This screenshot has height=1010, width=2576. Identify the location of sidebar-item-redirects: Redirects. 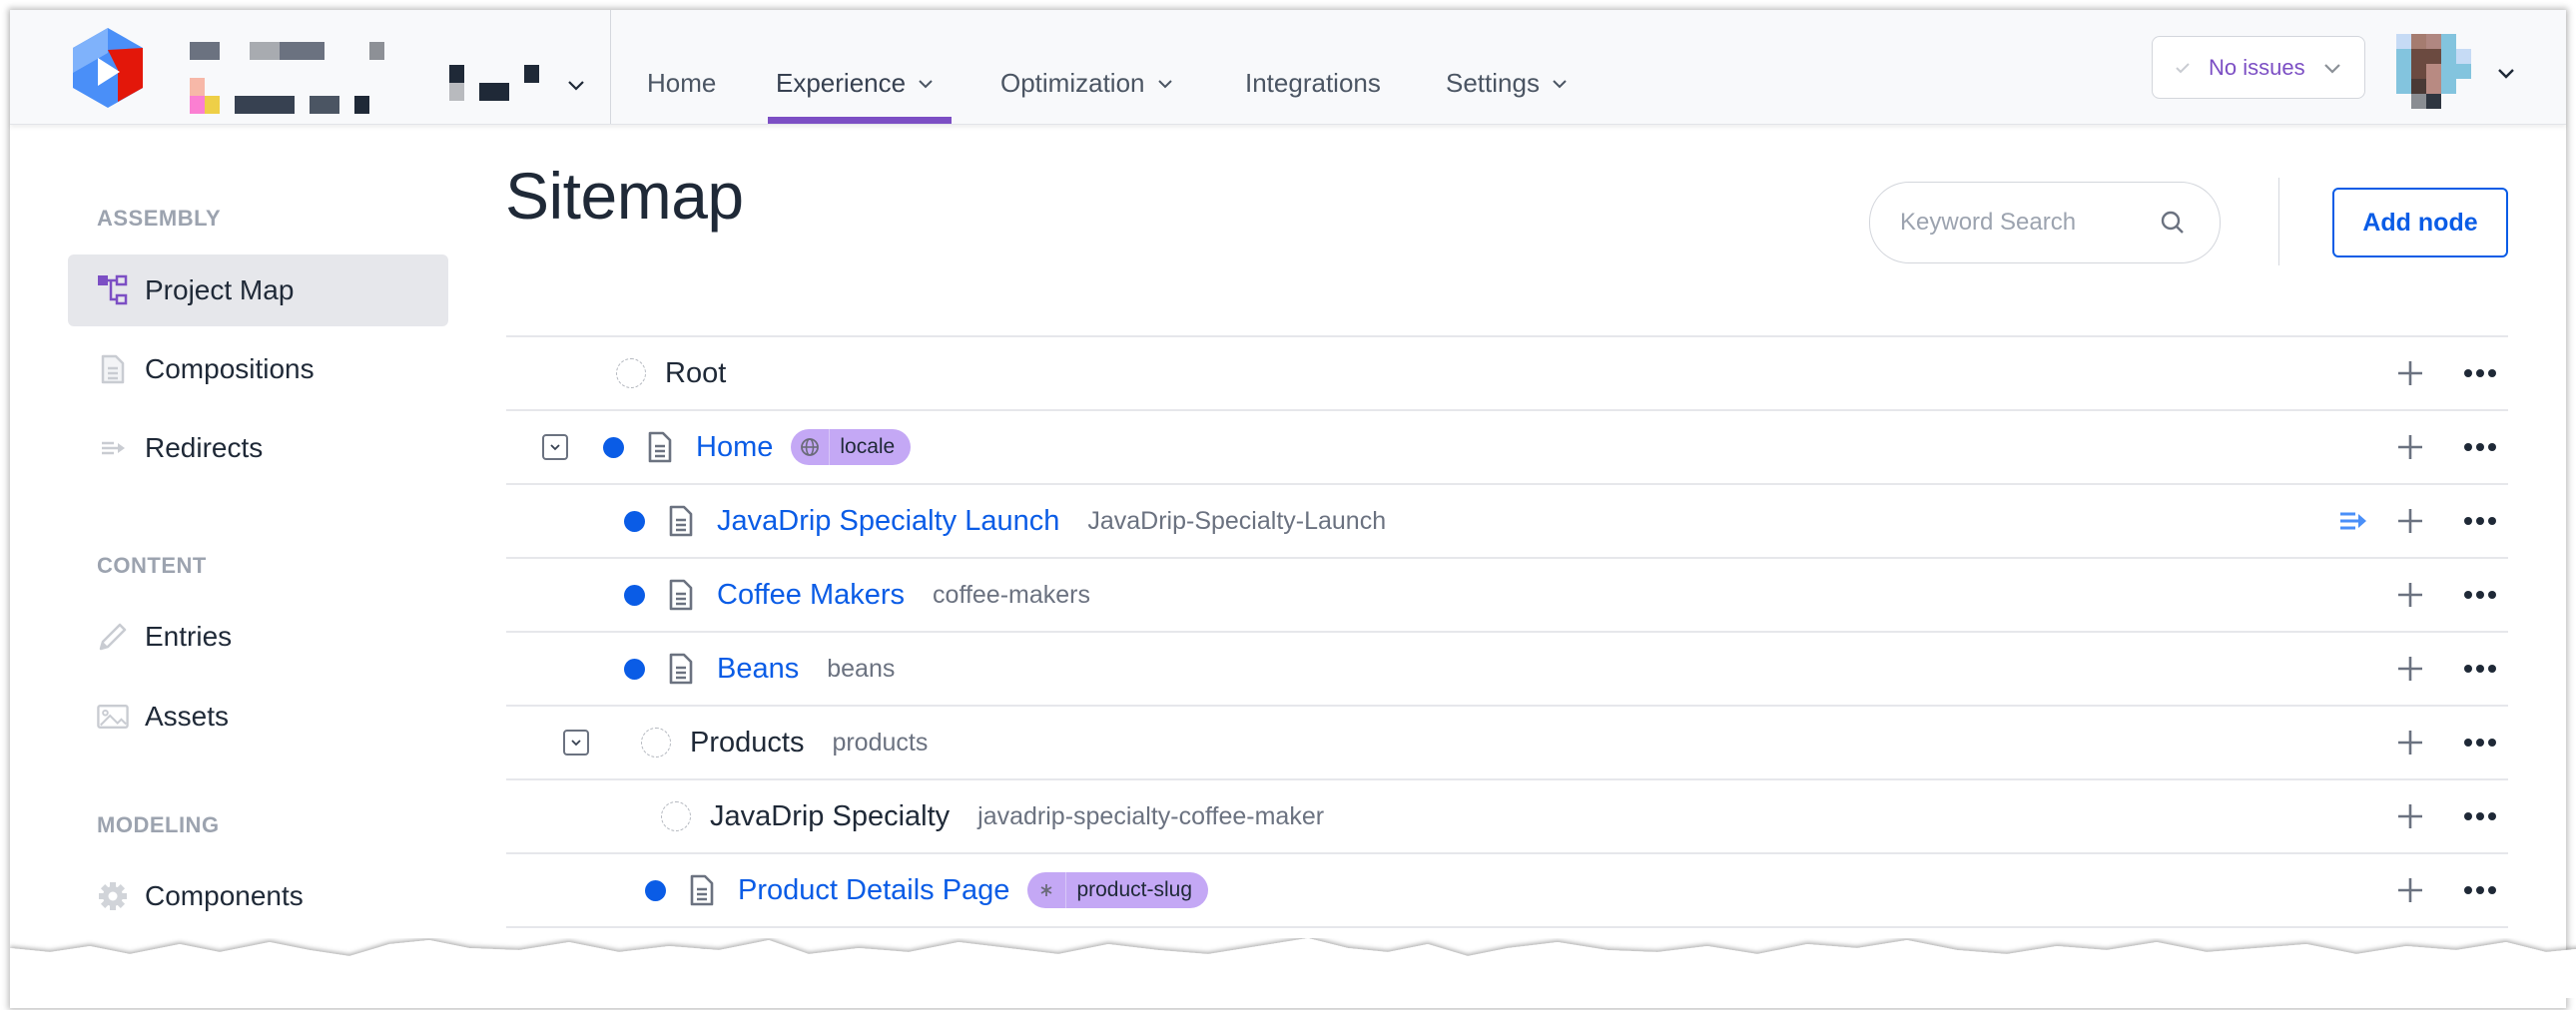
(258, 448).